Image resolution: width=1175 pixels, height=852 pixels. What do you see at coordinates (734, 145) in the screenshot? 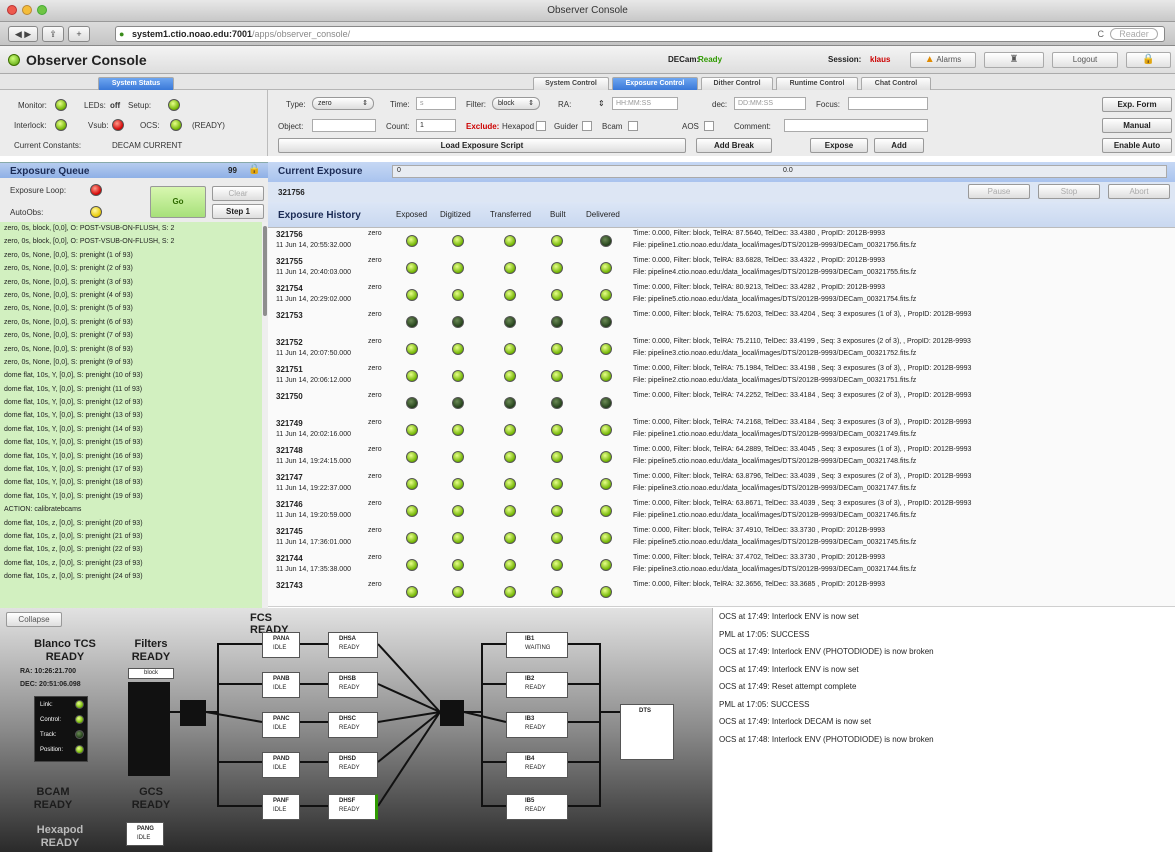
I see `add-break-button: Add Break` at bounding box center [734, 145].